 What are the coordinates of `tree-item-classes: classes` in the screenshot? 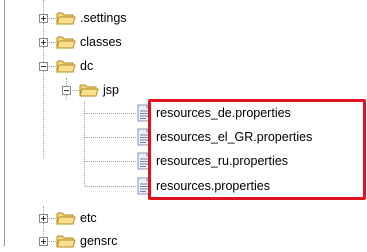 It's located at (89, 42).